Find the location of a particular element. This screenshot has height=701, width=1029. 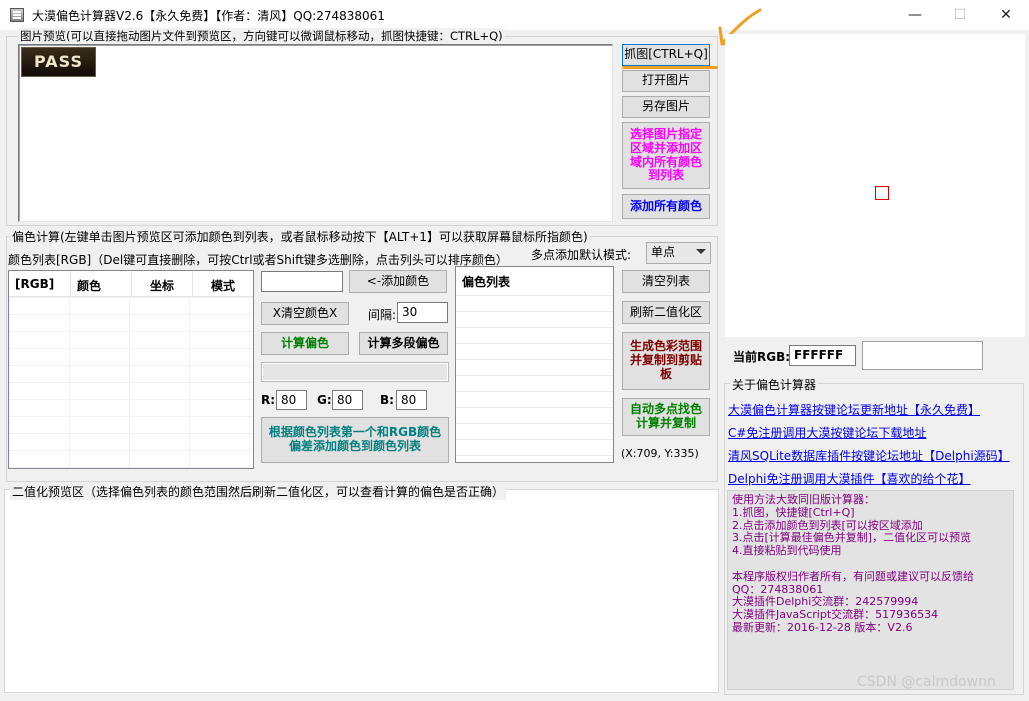

info-line is located at coordinates (870, 564).